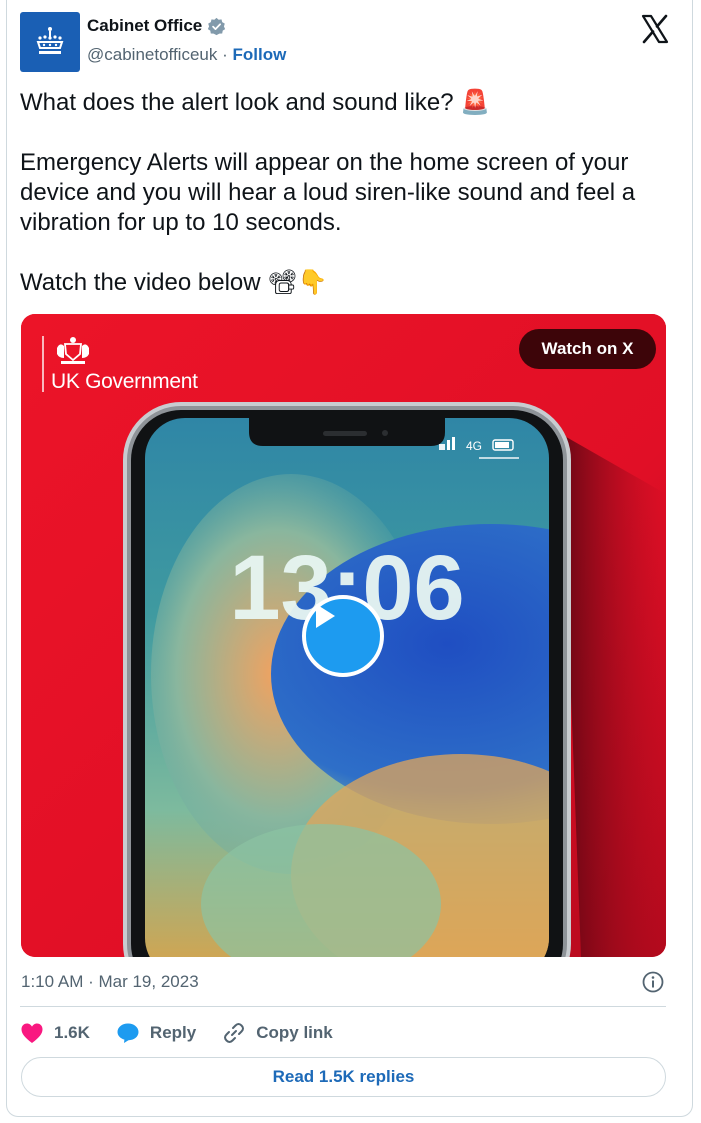  I want to click on author-handle: @cabinetofficeuk, so click(152, 54).